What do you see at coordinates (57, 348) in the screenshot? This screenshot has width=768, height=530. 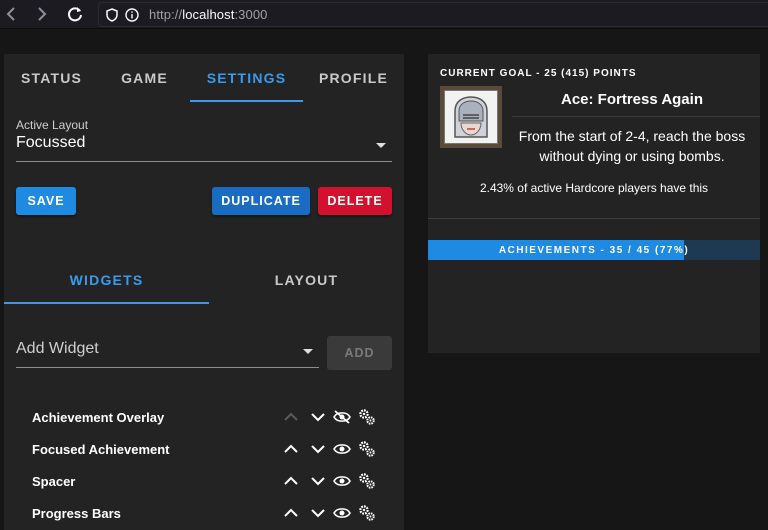 I see `add-widget-placeholder: Add Widget` at bounding box center [57, 348].